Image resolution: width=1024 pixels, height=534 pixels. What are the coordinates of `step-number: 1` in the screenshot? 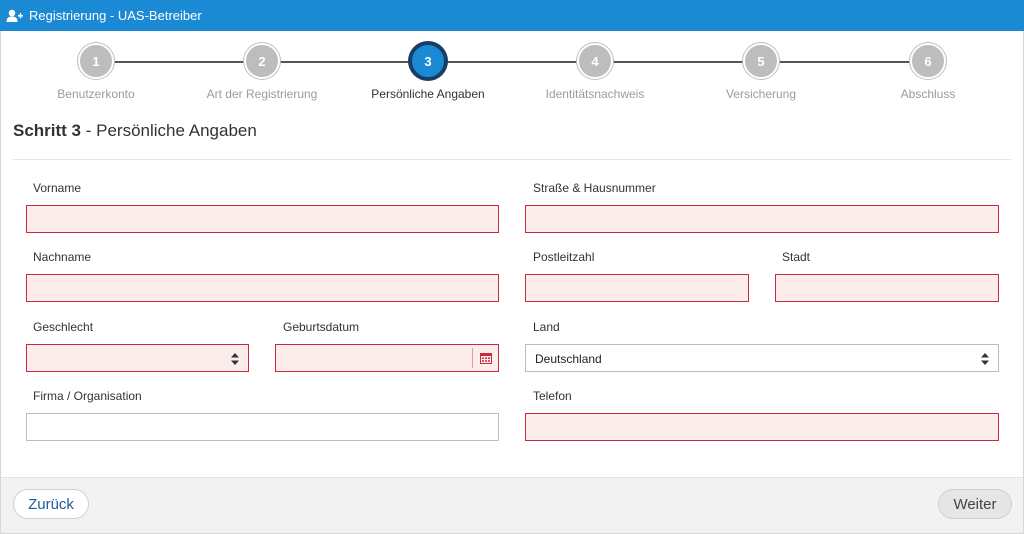 It's located at (96, 61).